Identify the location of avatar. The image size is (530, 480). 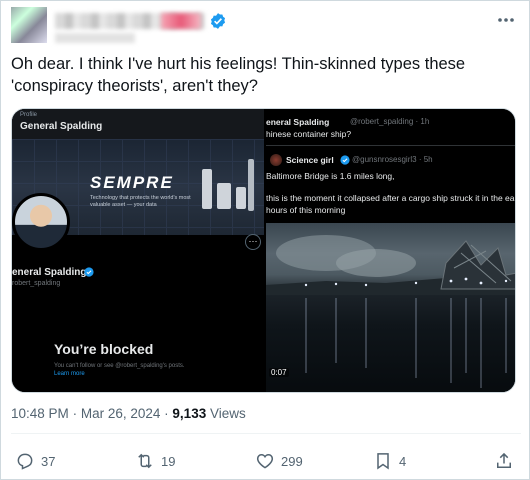
(29, 25).